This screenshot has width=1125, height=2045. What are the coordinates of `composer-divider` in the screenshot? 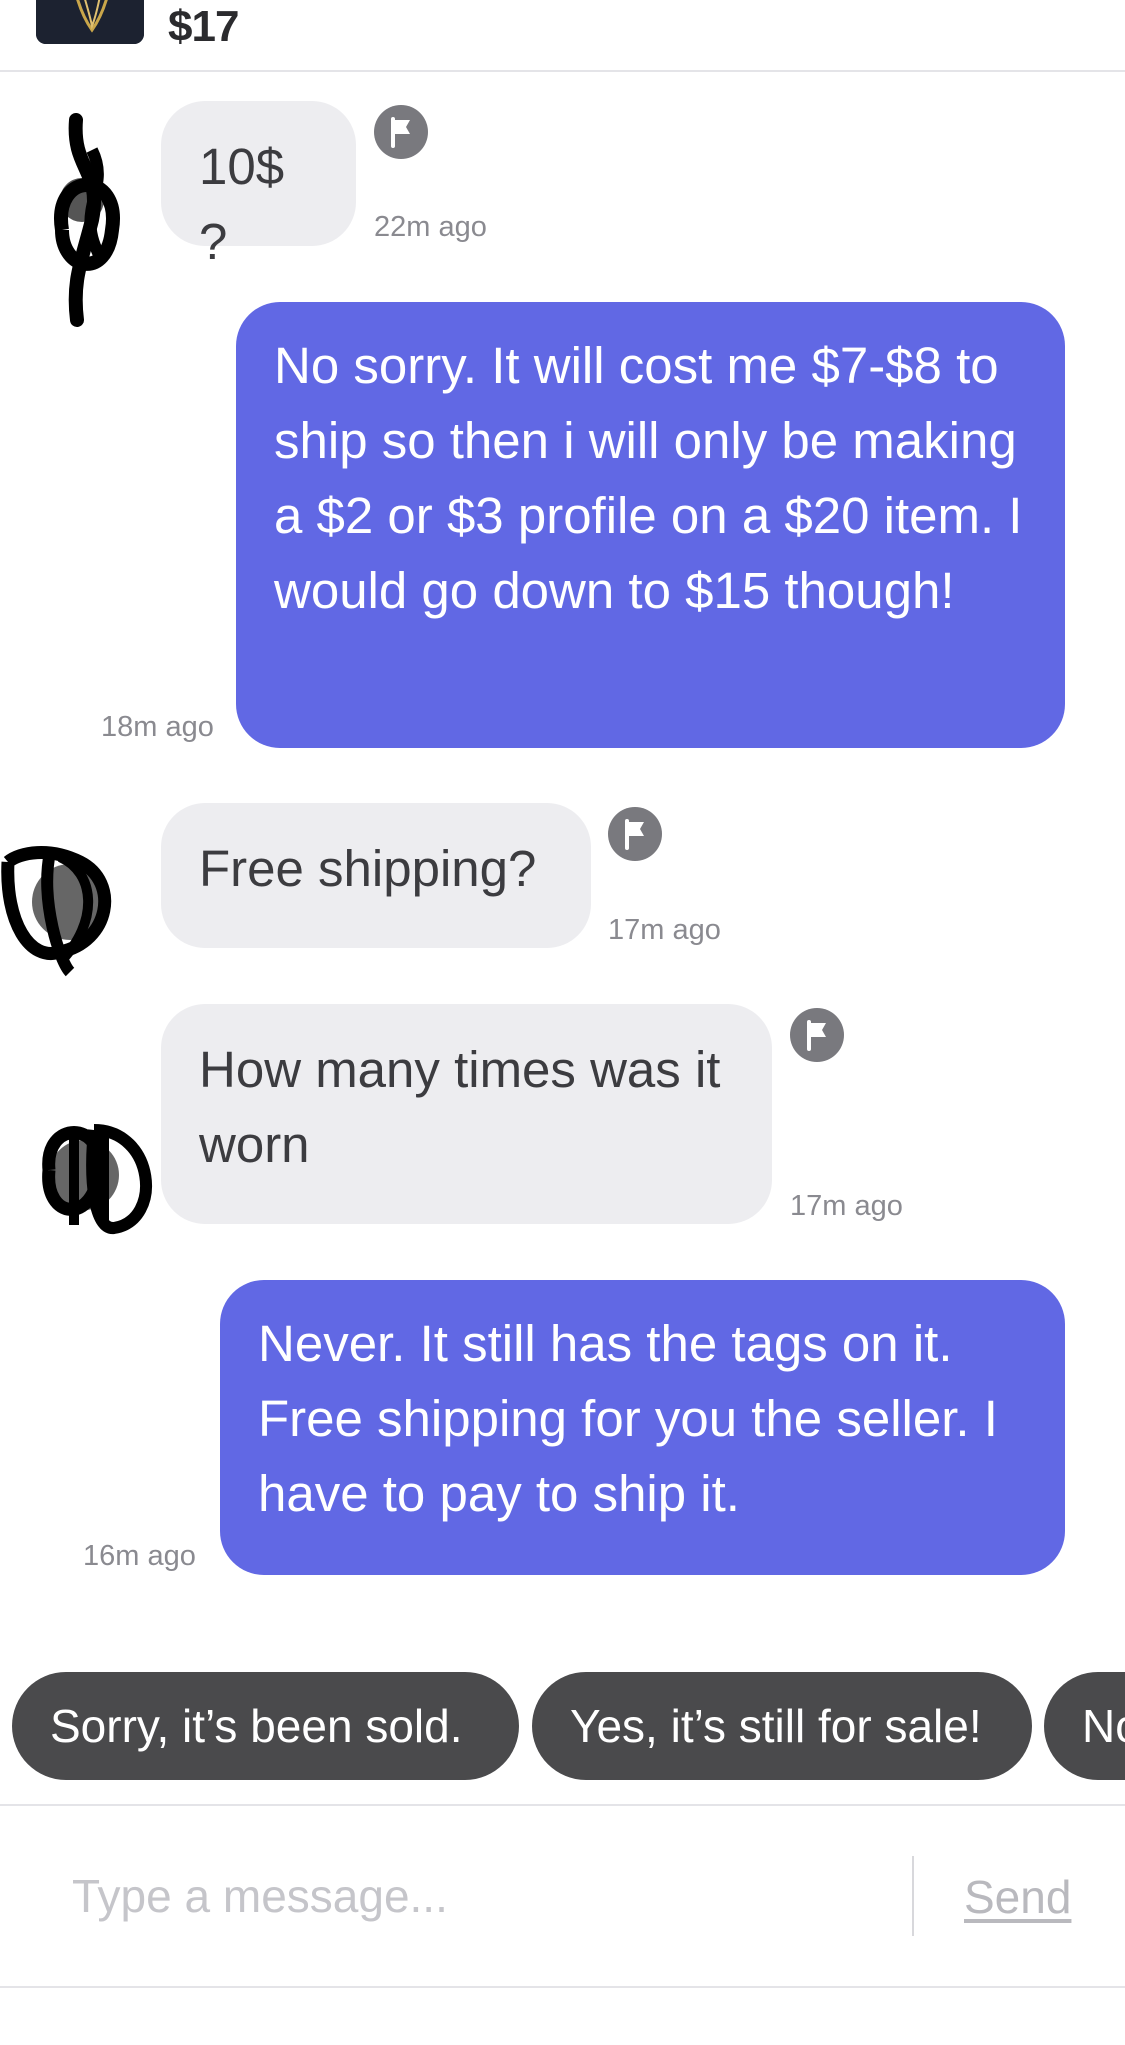 It's located at (913, 1896).